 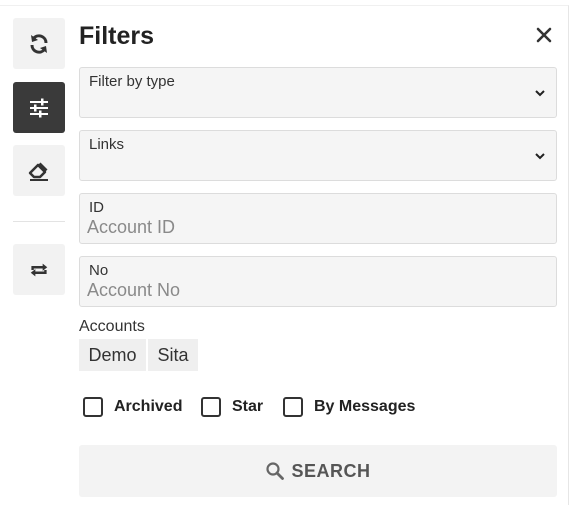 I want to click on account-chip-sita: Sita, so click(x=173, y=355).